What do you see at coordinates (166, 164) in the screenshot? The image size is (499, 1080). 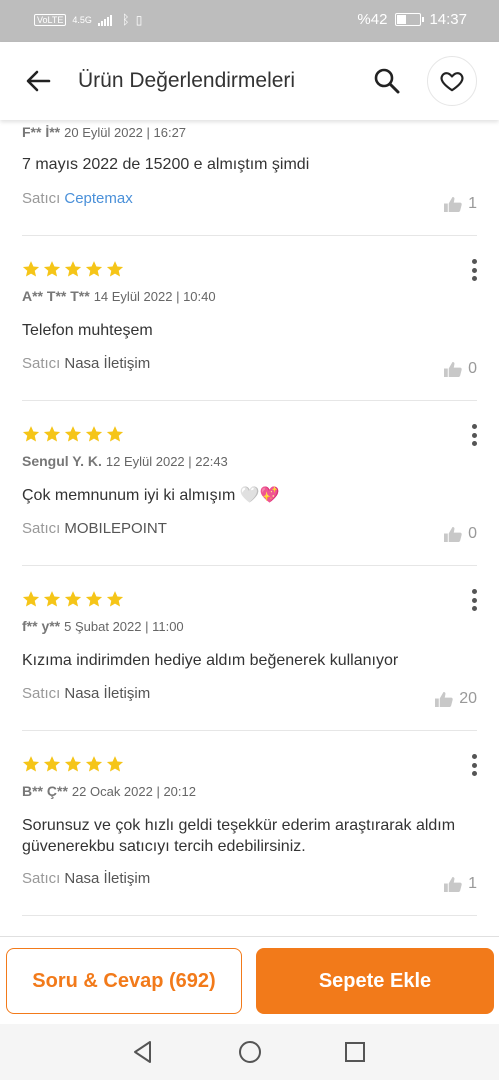 I see `review-comment: 7 mayıs 2022 de 15200 e almıştım şimdi` at bounding box center [166, 164].